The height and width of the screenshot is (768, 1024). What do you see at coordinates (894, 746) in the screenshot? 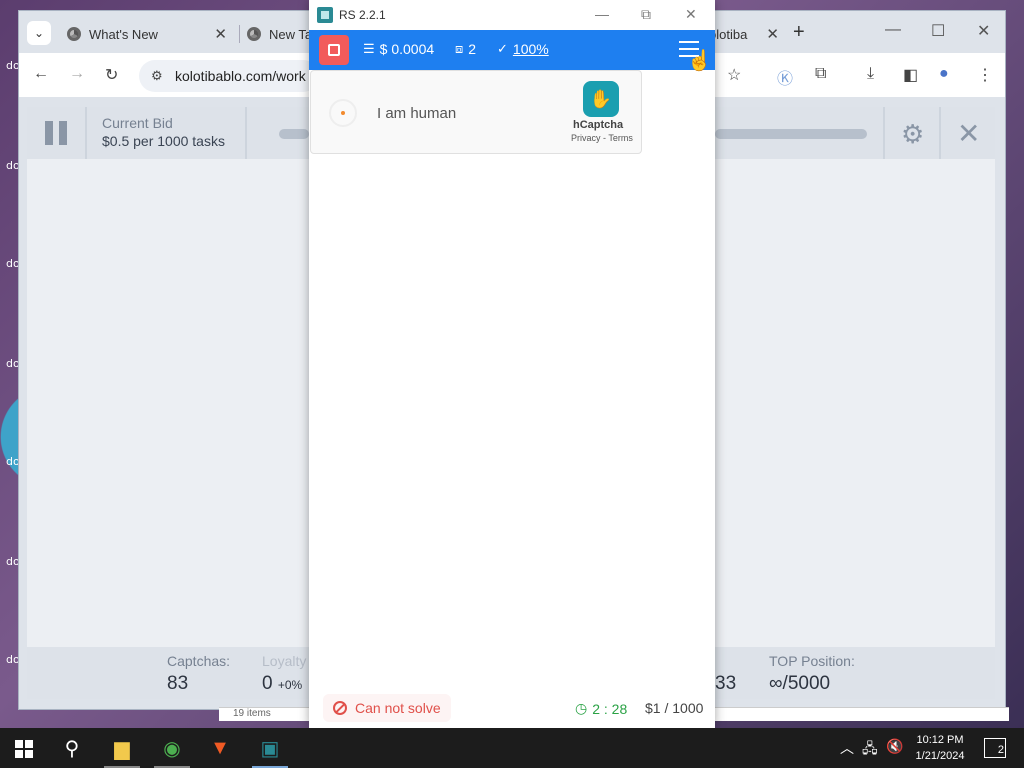
I see `volume-muted-icon: 🔇` at bounding box center [894, 746].